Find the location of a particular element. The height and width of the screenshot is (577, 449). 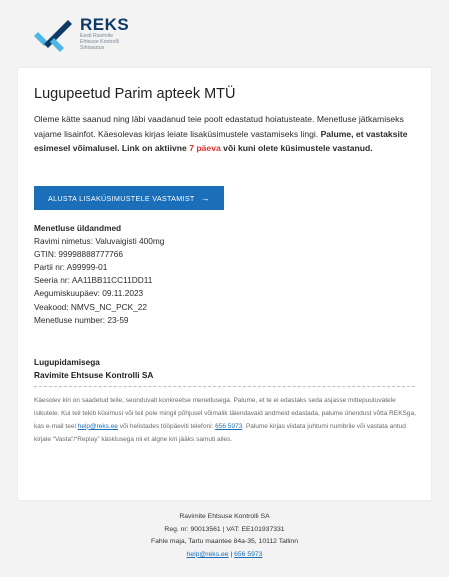

footer-phone-link: 656 5973 is located at coordinates (248, 554).